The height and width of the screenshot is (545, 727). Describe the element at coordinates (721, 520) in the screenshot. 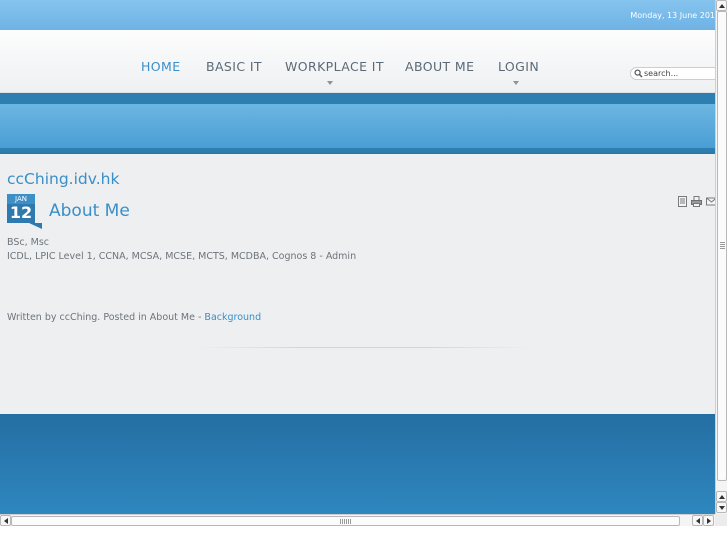

I see `scrollbar-corner` at that location.